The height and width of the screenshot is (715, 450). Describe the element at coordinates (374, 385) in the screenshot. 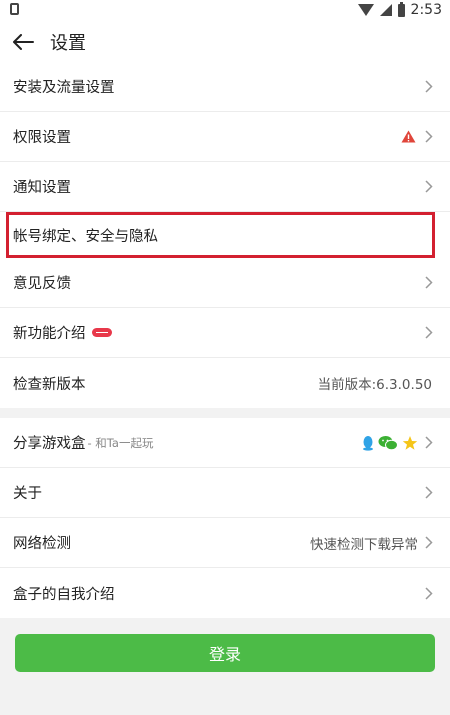

I see `current-version-value: 当前版本:6.3.0.50` at that location.